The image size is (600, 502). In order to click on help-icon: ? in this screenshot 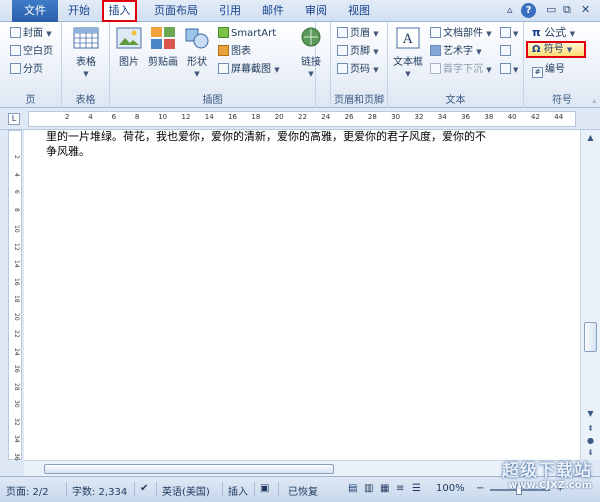, I will do `click(528, 10)`.